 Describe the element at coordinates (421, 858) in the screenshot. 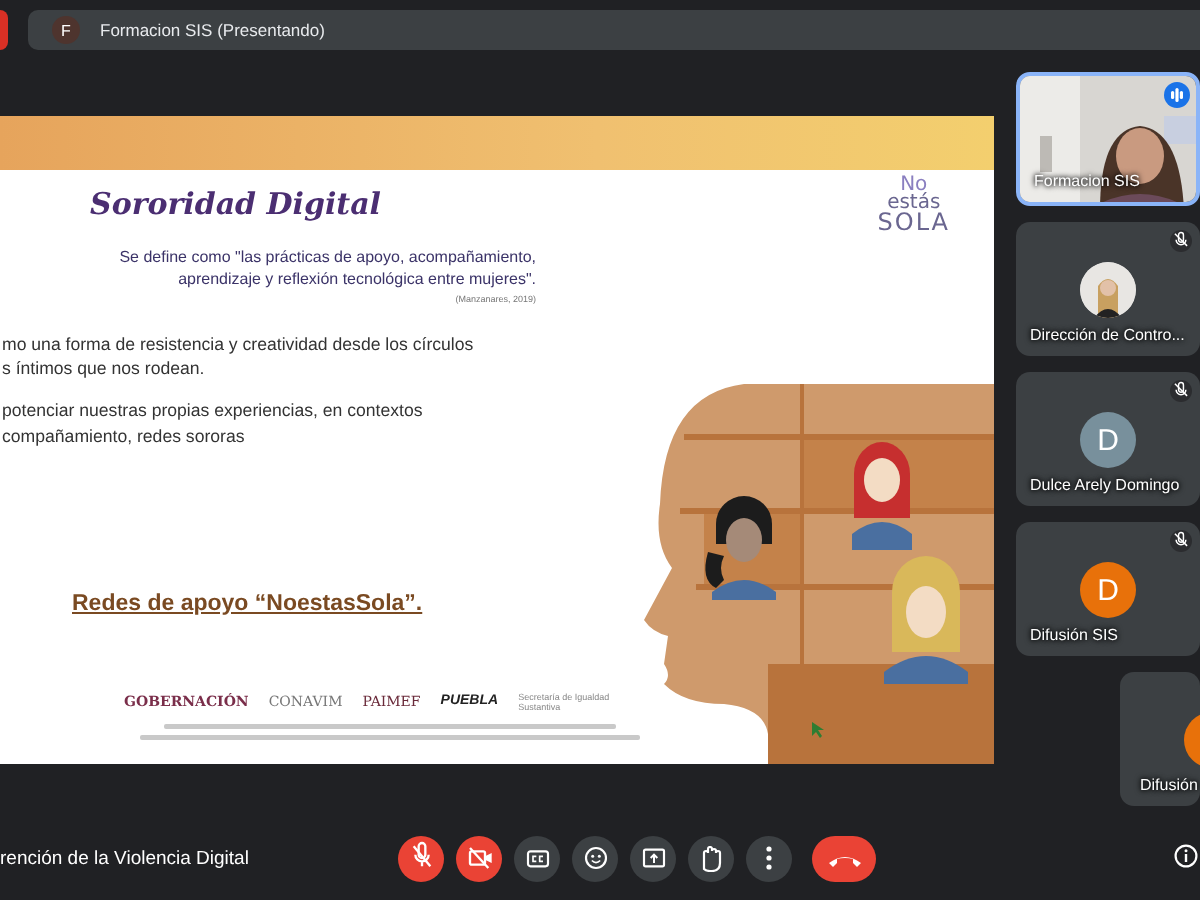

I see `microphone-button` at that location.